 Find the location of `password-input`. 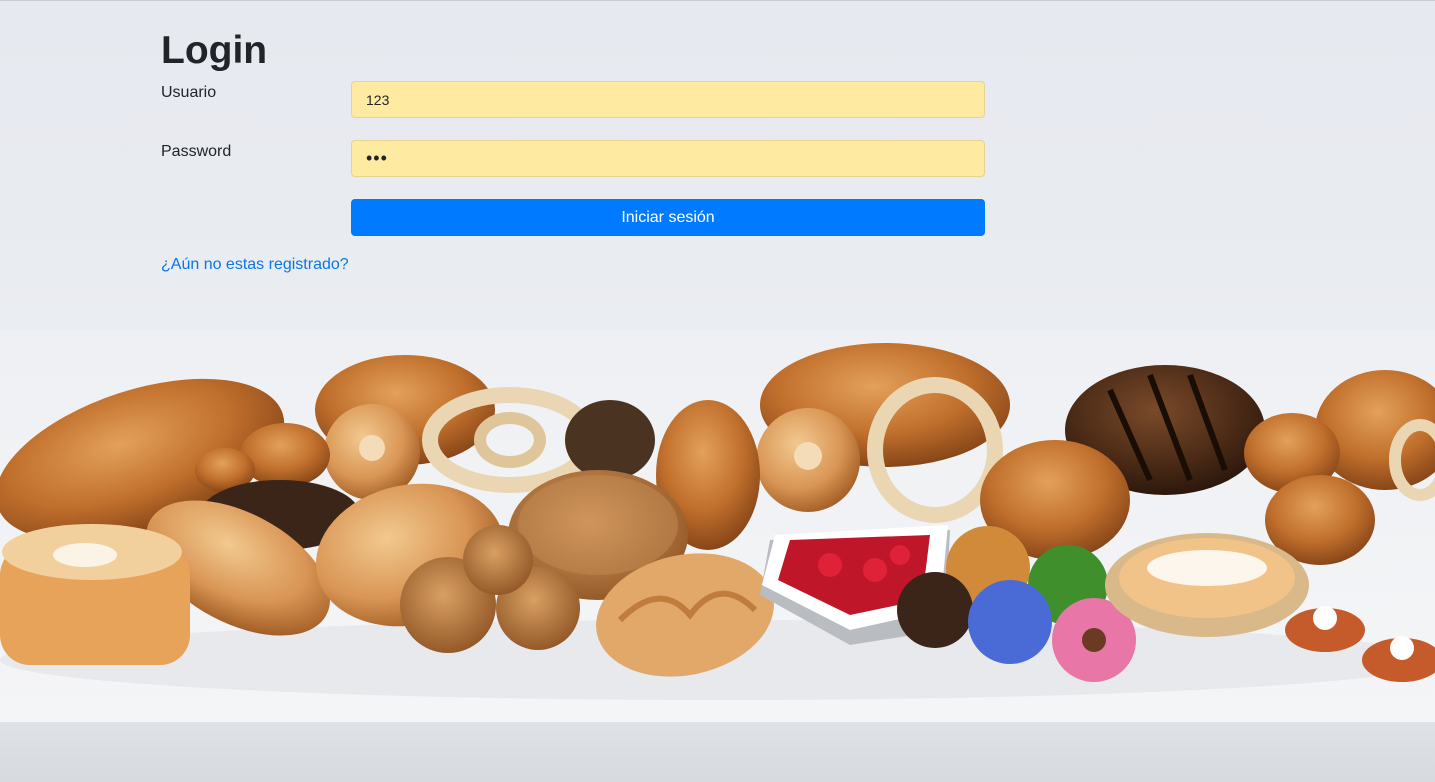

password-input is located at coordinates (668, 158).